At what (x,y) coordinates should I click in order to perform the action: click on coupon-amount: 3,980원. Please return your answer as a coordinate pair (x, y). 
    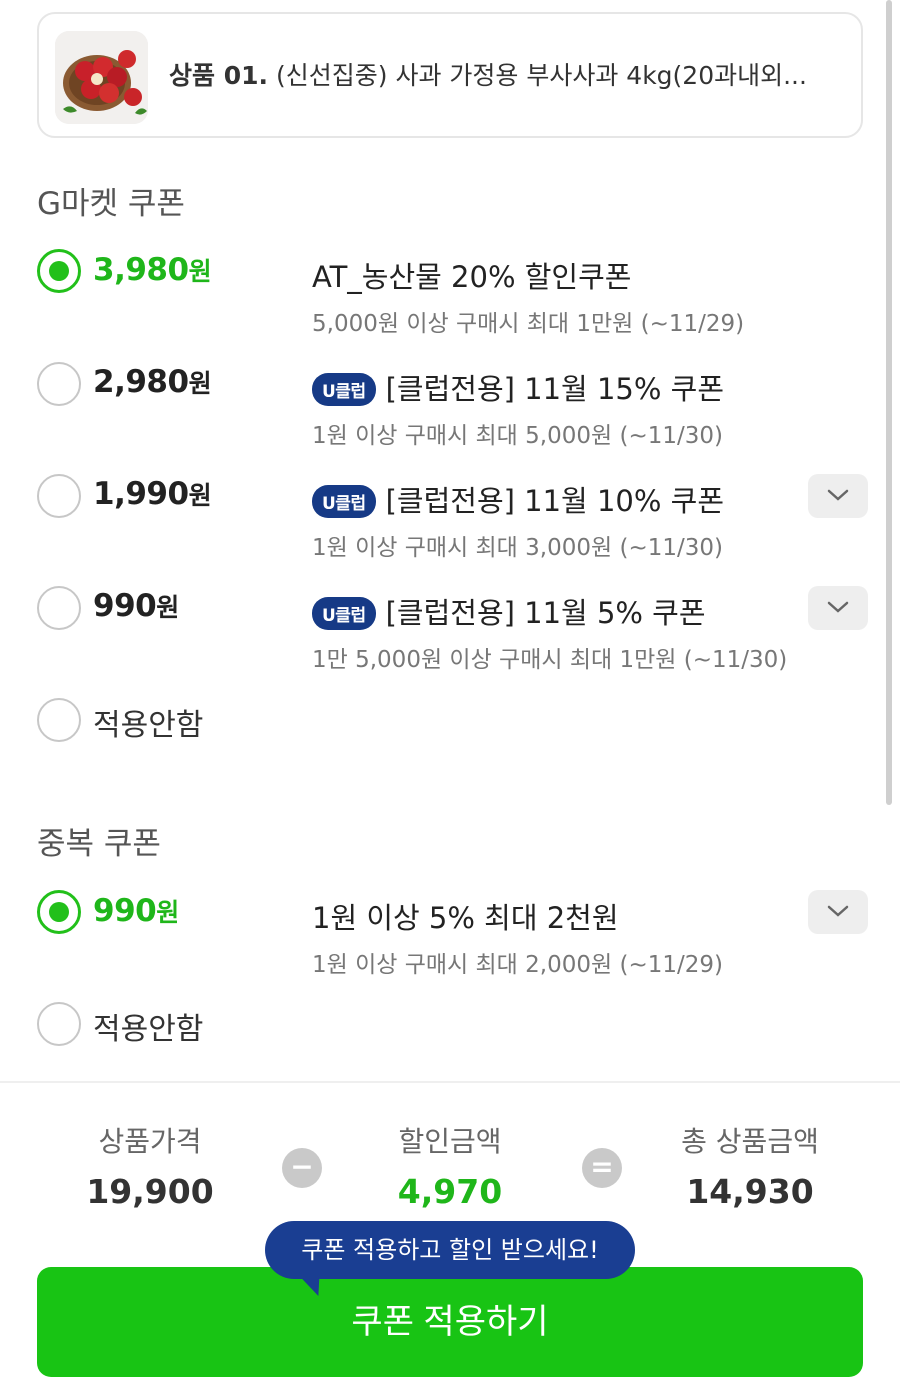
    Looking at the image, I should click on (152, 270).